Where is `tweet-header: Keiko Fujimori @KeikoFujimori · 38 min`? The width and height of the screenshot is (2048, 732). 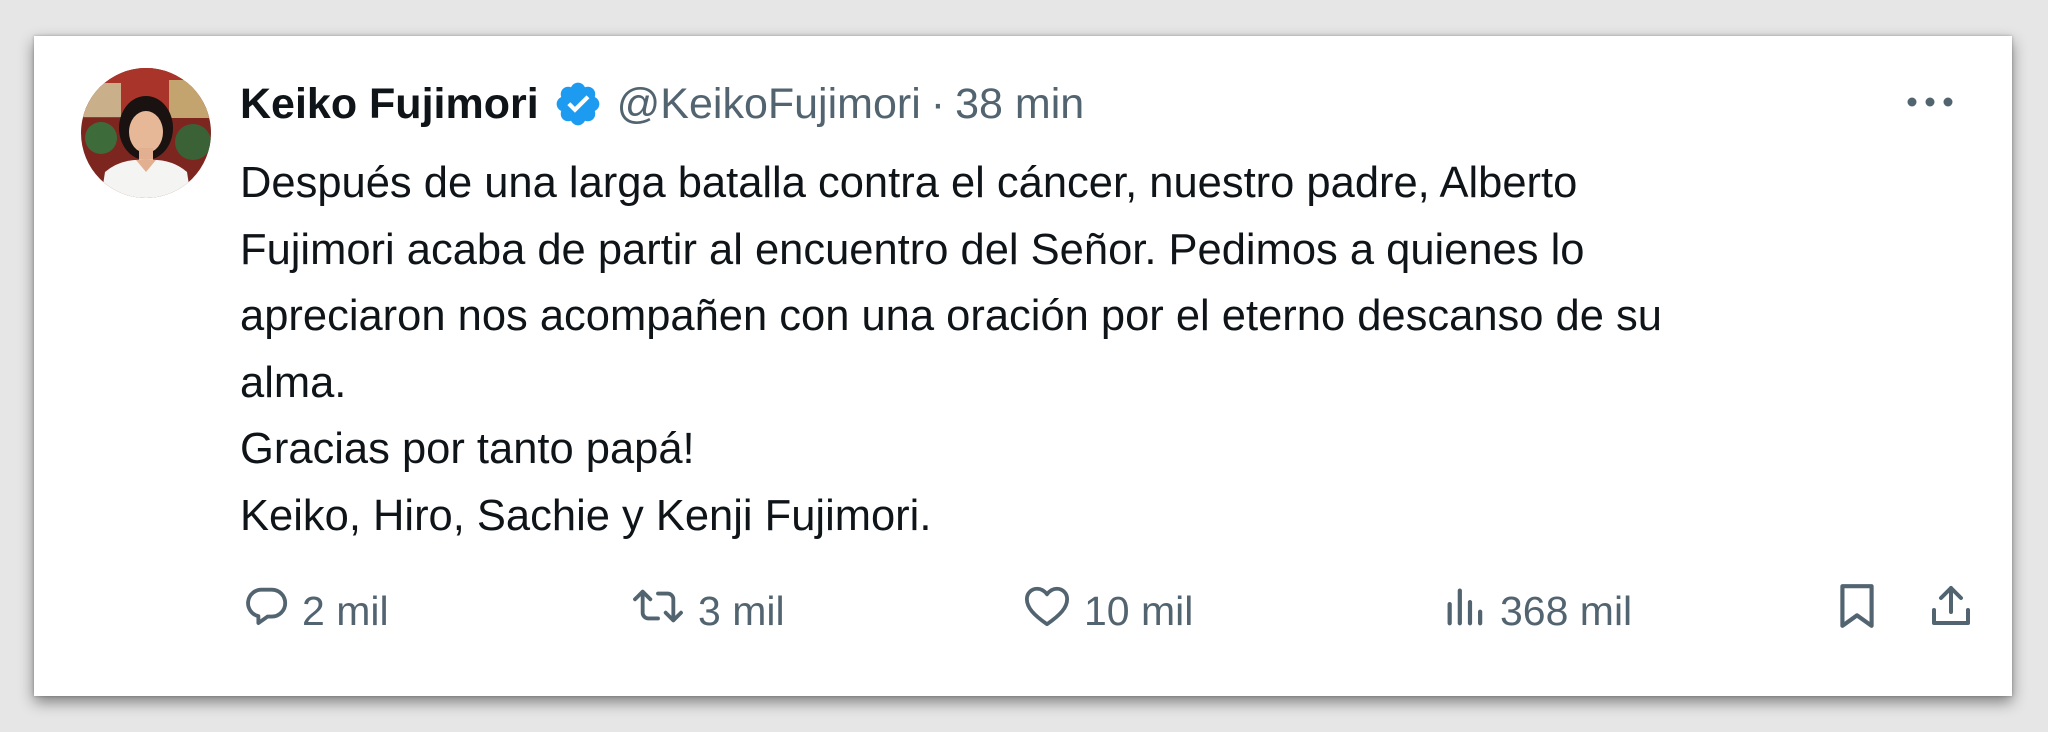
tweet-header: Keiko Fujimori @KeikoFujimori · 38 min is located at coordinates (662, 104).